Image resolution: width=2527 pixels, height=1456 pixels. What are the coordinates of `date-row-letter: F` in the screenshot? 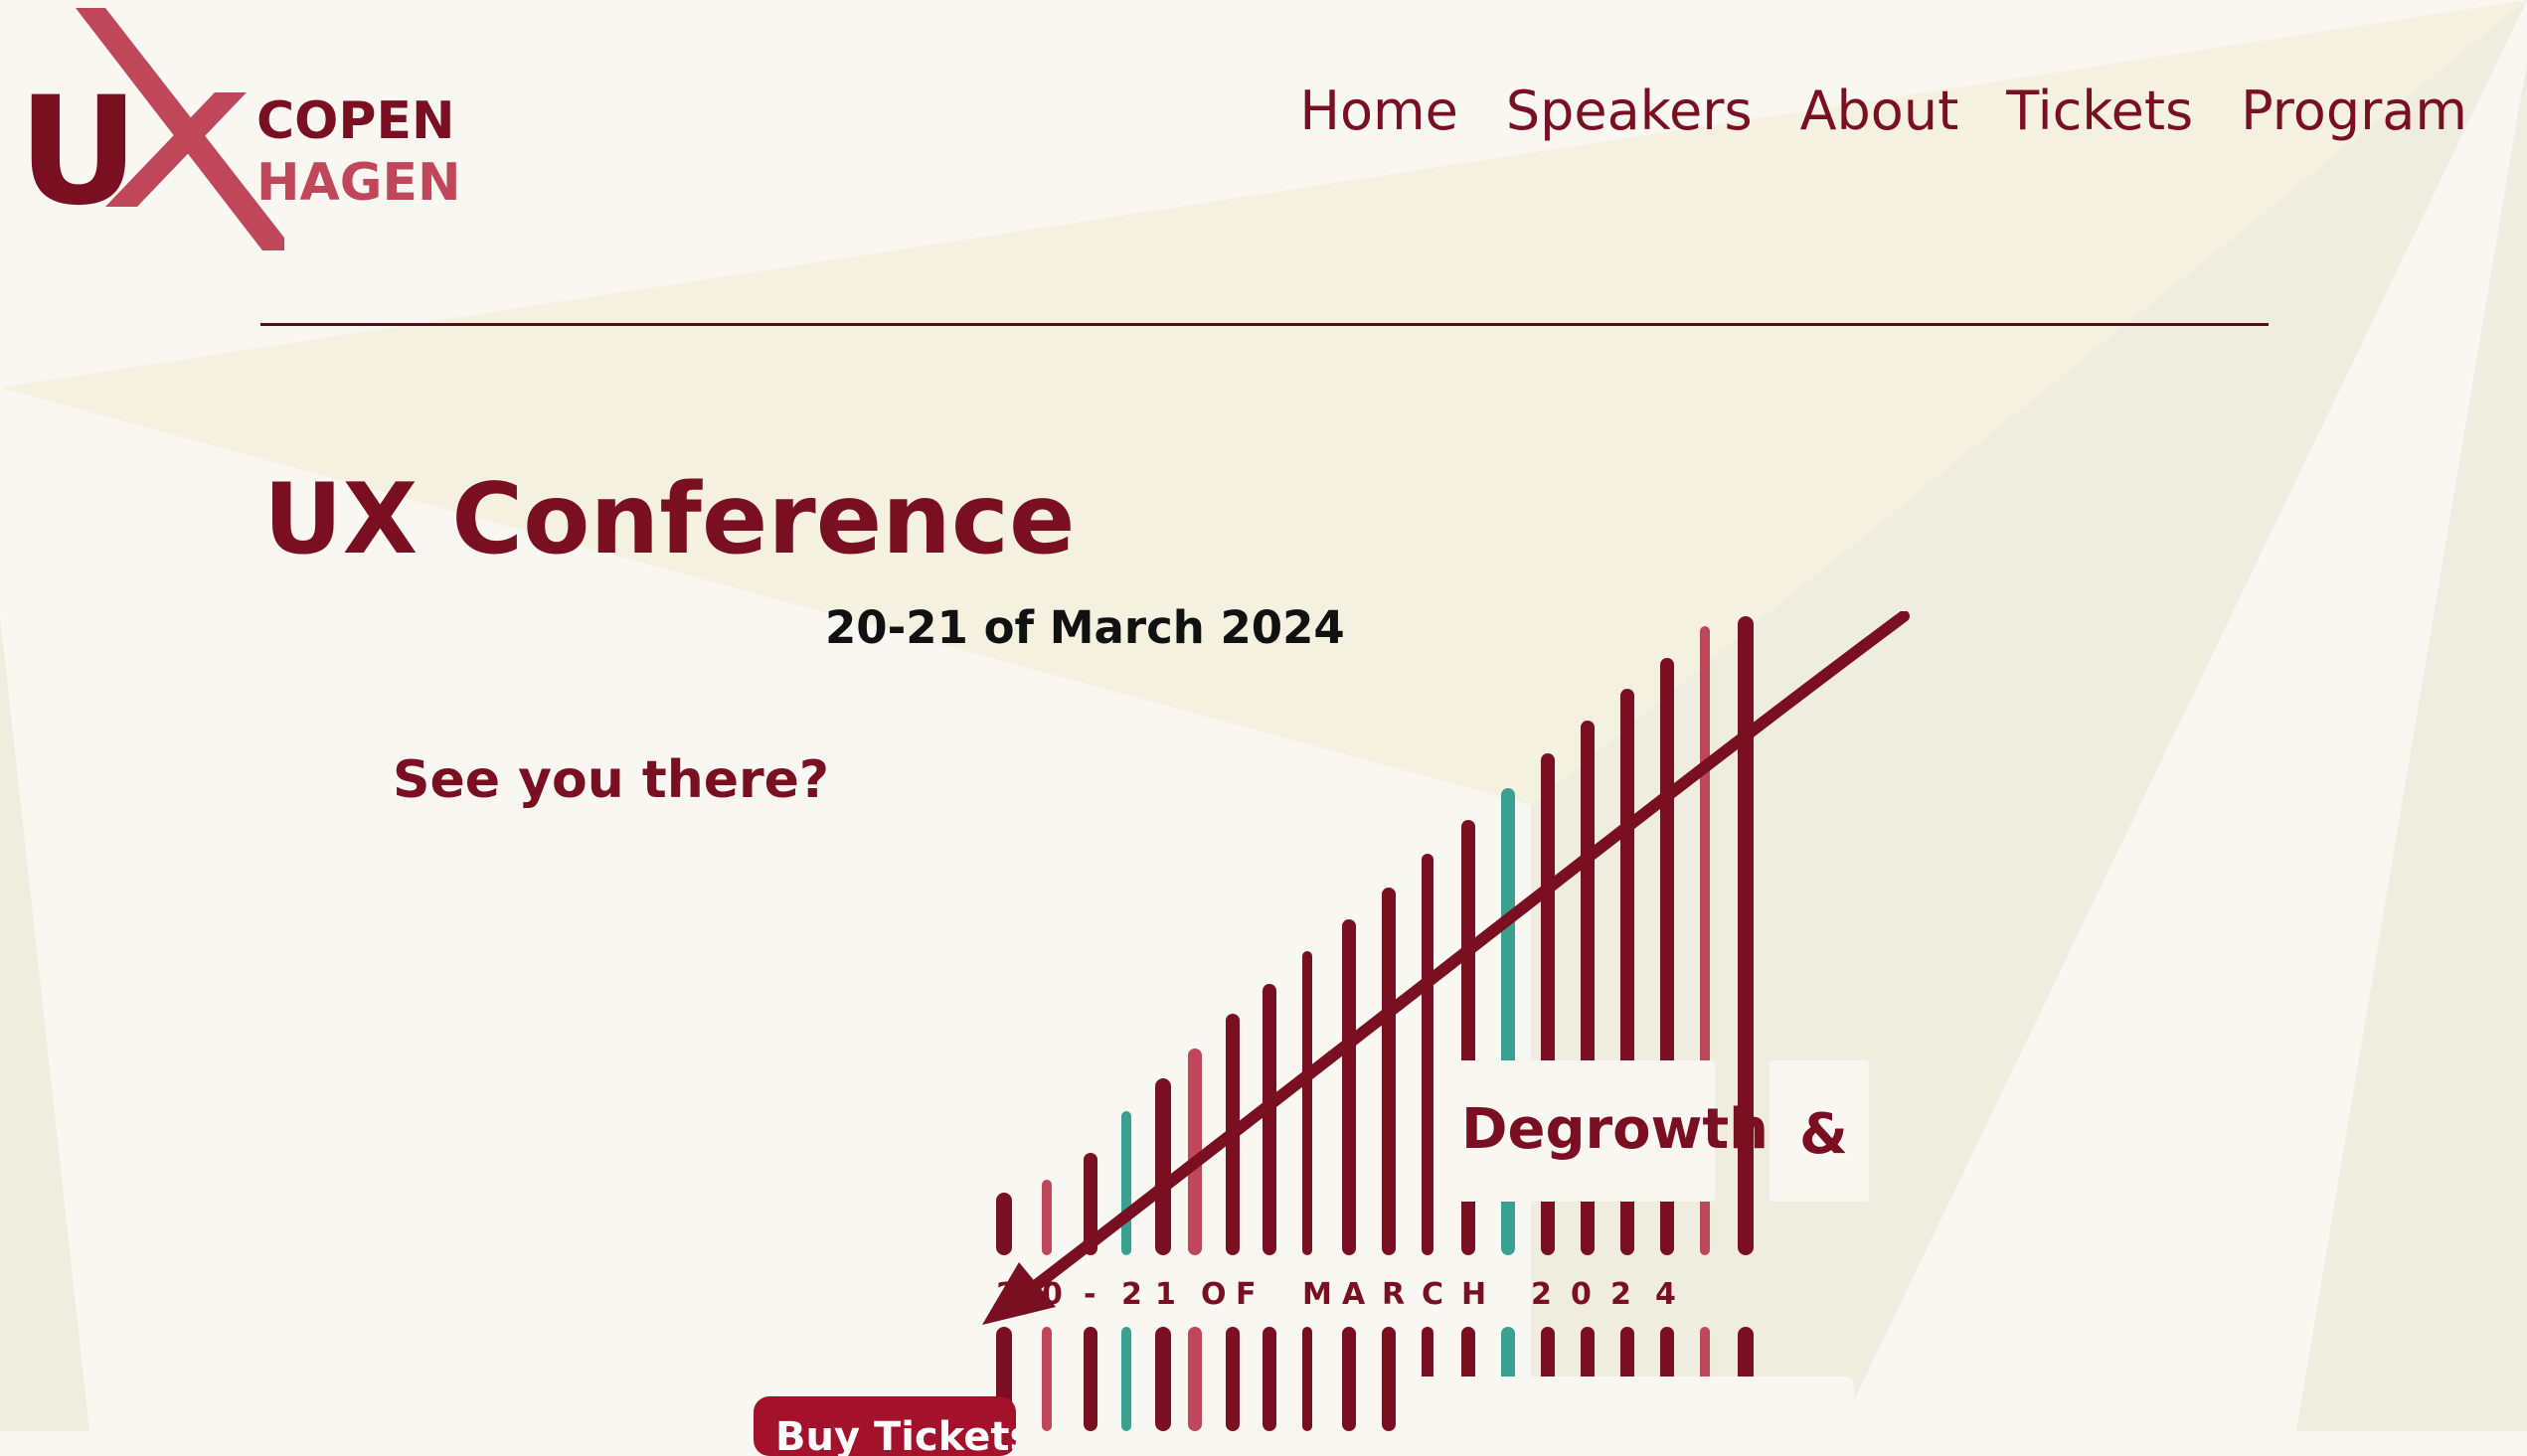 It's located at (1247, 1294).